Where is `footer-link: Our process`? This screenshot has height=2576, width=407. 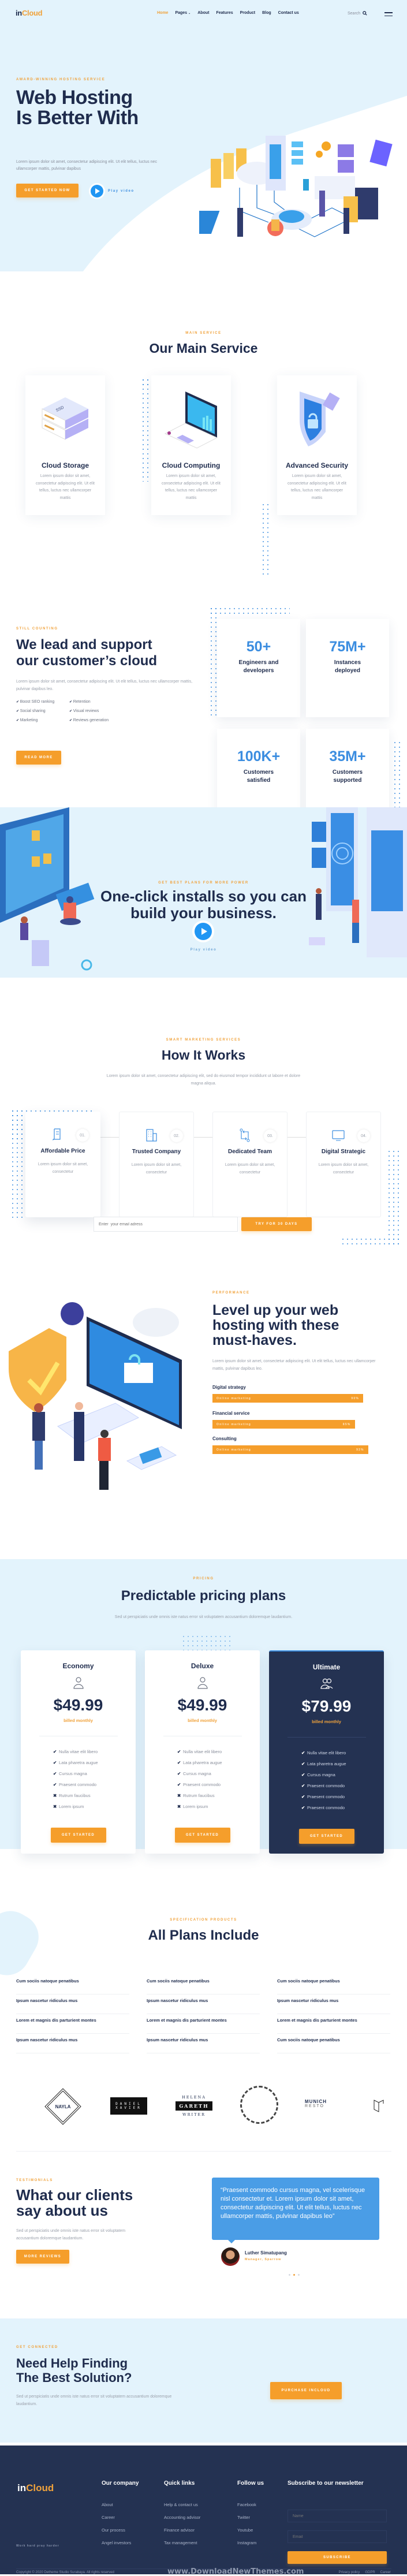
footer-link: Our process is located at coordinates (120, 2530).